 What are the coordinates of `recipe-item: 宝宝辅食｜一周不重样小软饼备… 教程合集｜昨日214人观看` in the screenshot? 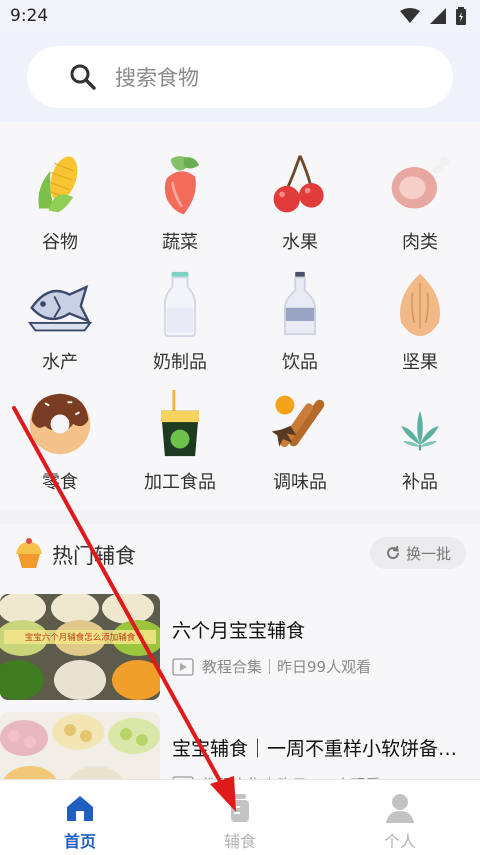 It's located at (240, 748).